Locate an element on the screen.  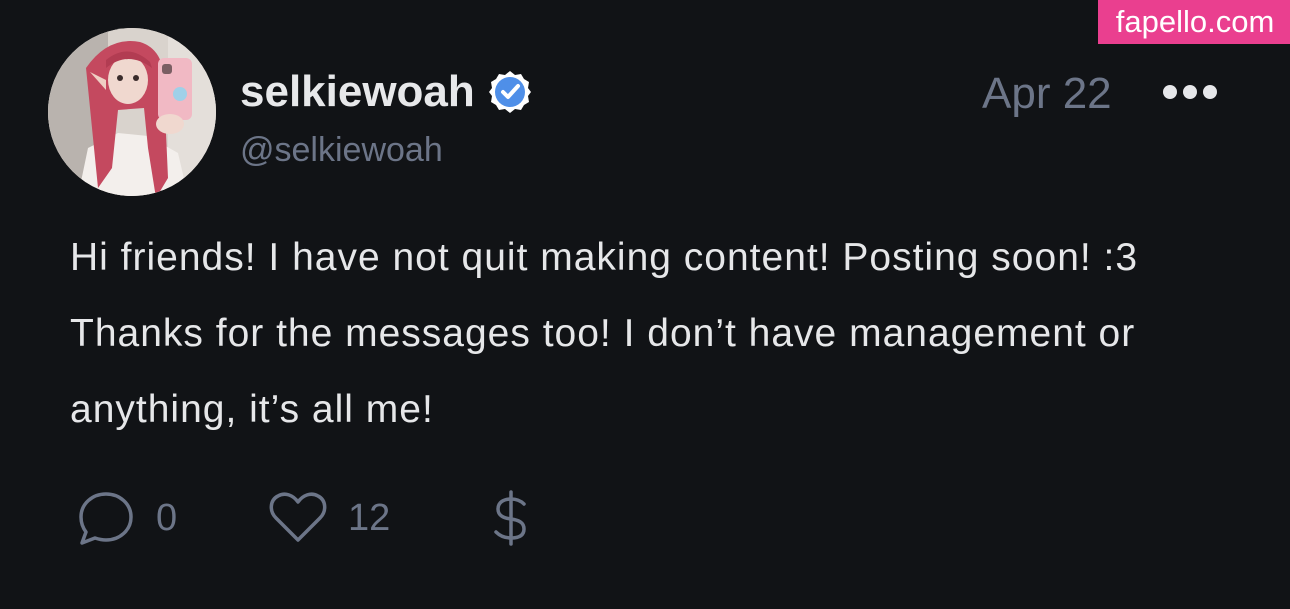
tip-button is located at coordinates (511, 518).